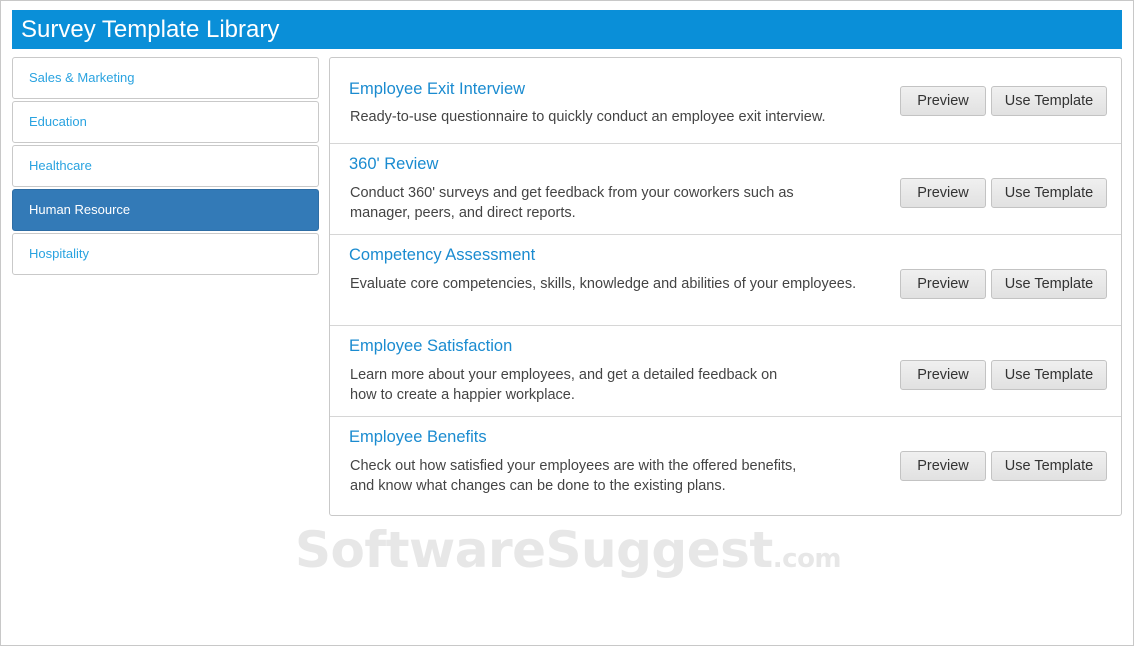 This screenshot has width=1134, height=646. Describe the element at coordinates (567, 29) in the screenshot. I see `page-title-bar: Survey Template Library` at that location.